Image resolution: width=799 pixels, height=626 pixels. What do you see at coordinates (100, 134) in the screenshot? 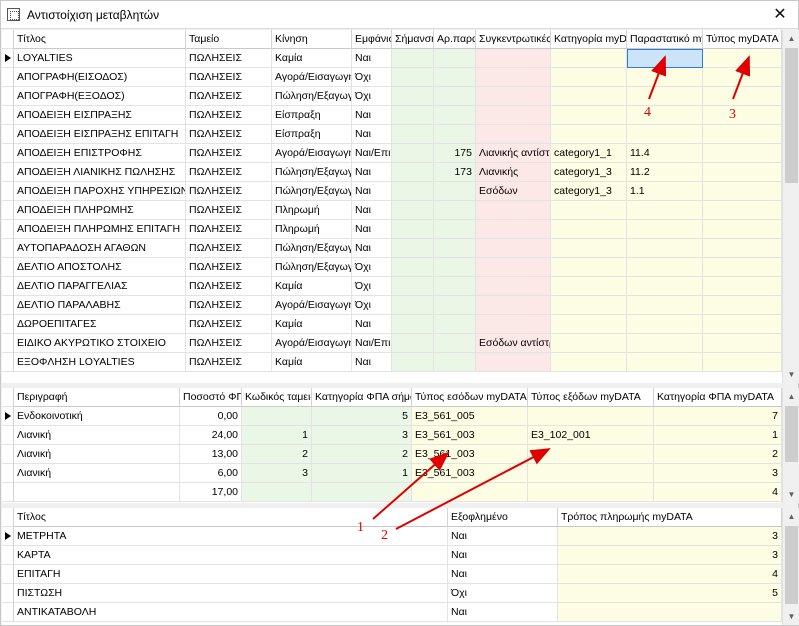
I see `doc-type-cell: ΑΠΟΔΕΙΞΗ ΕΙΣΠΡΑΞΗΣ ΕΠΙΤΑΓΗ` at bounding box center [100, 134].